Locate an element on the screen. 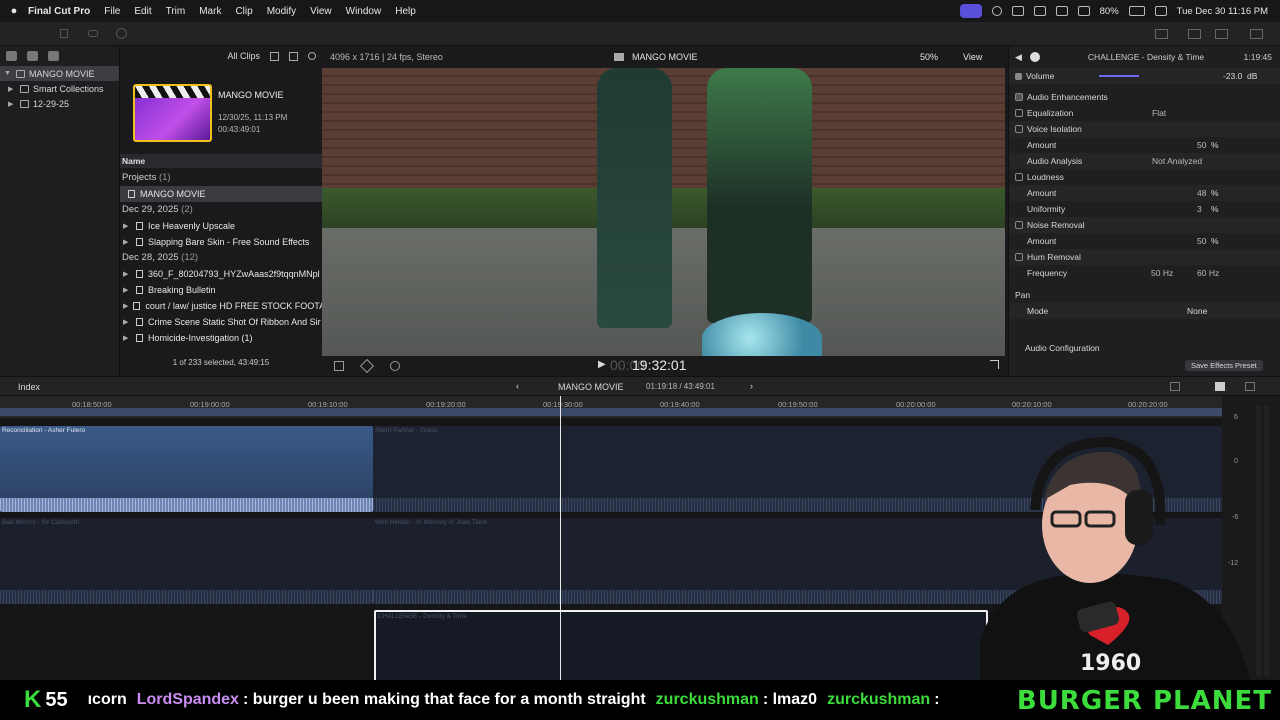  wifi-icon is located at coordinates (1083, 11).